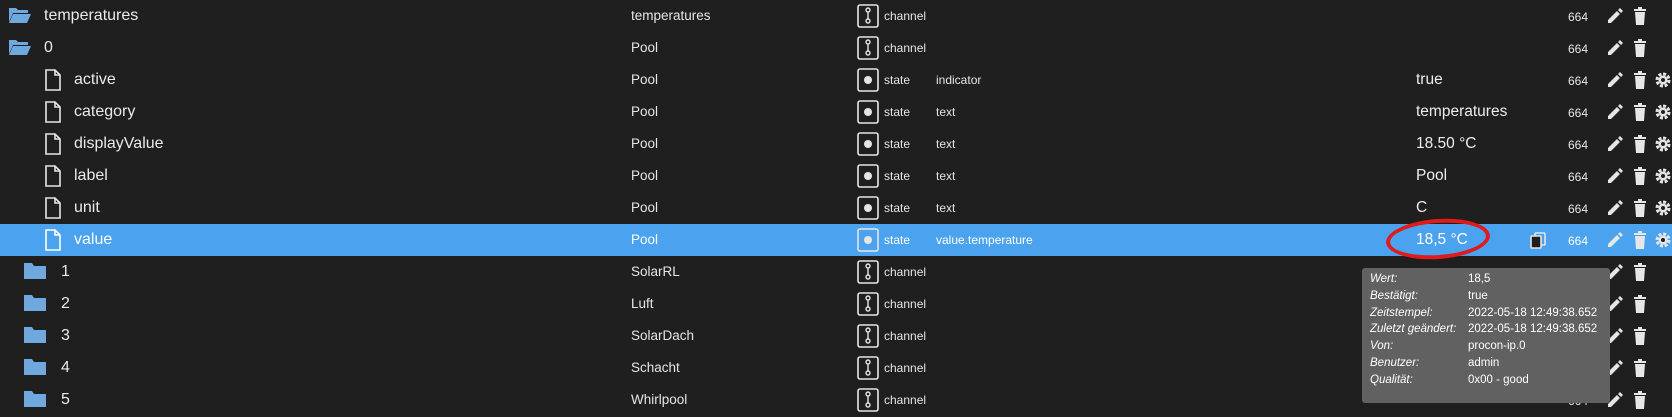 The width and height of the screenshot is (1672, 417). What do you see at coordinates (93, 239) in the screenshot?
I see `object-name: value` at bounding box center [93, 239].